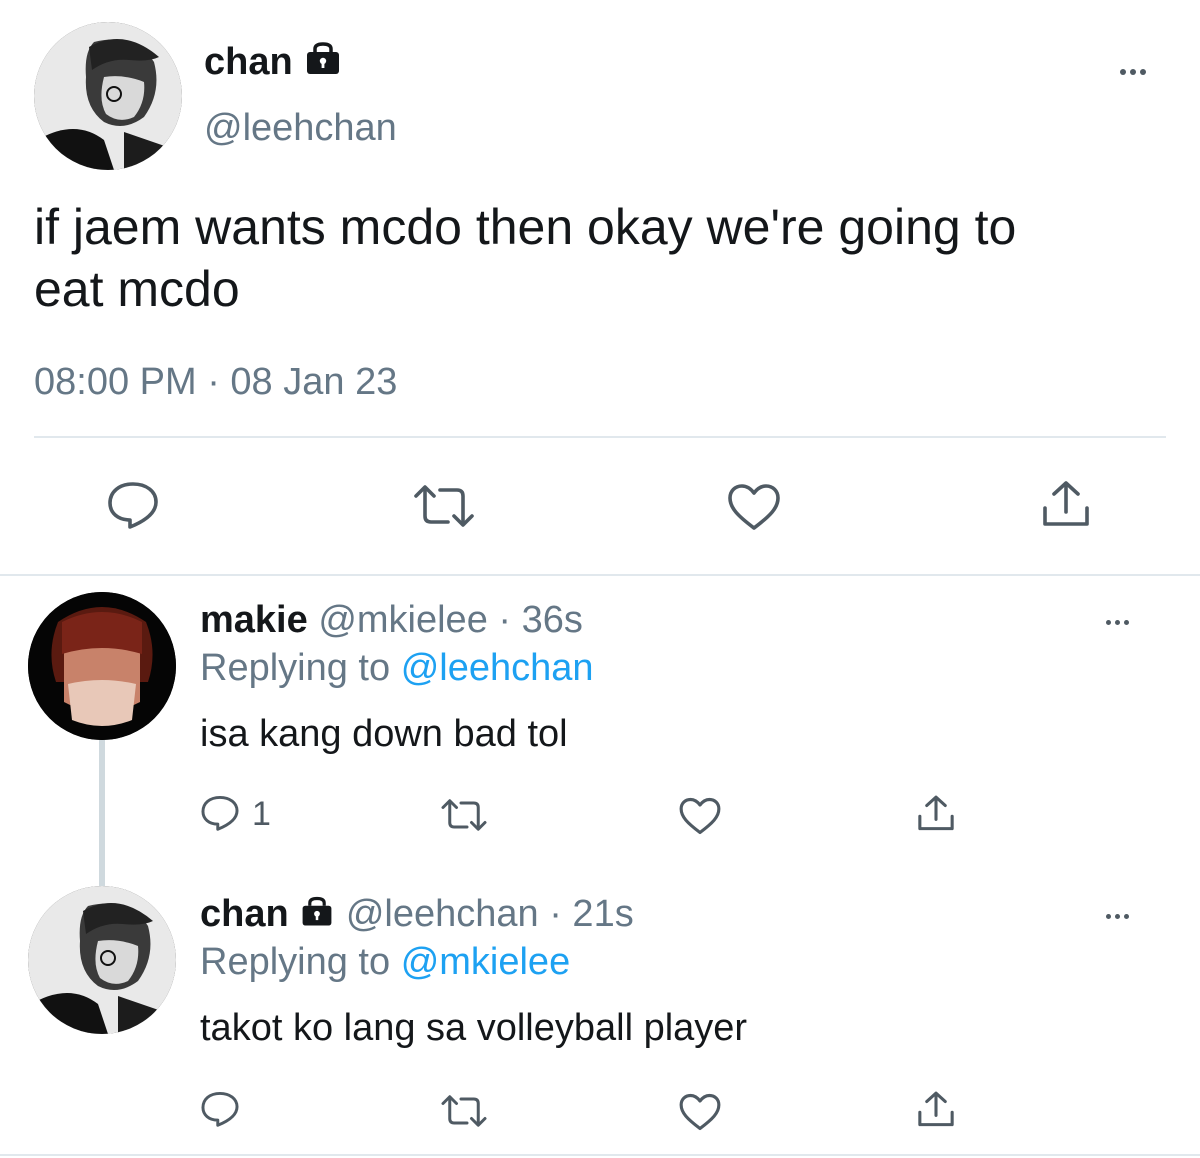 This screenshot has height=1158, width=1200. Describe the element at coordinates (497, 668) in the screenshot. I see `replying-to-link: @leehchan` at that location.